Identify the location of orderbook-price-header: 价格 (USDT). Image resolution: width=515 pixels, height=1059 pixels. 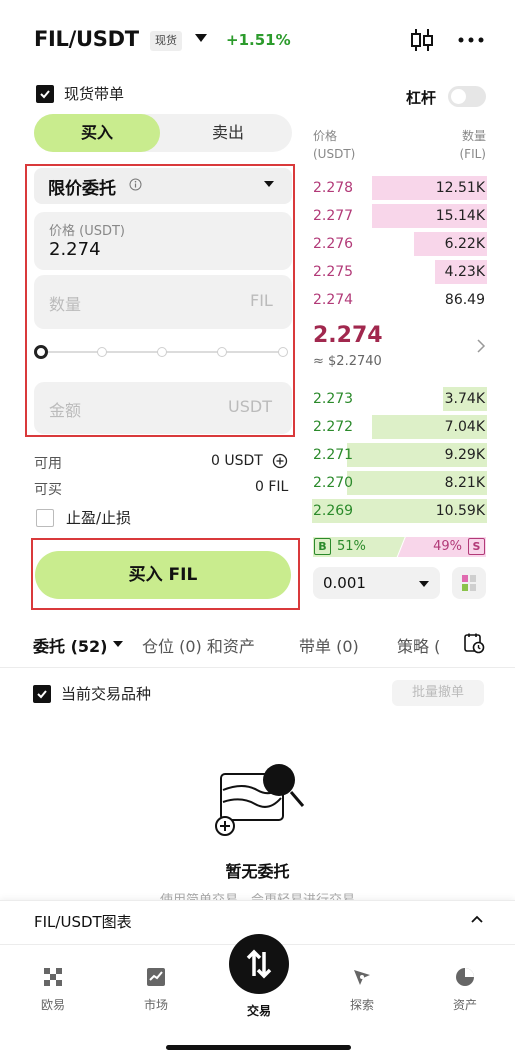
(334, 145).